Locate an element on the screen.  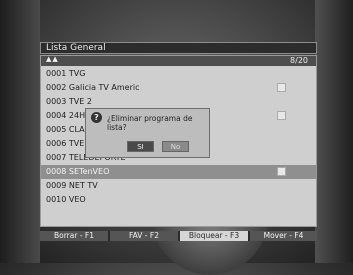
channel-label: 0003 TVE 2 is located at coordinates (69, 101).